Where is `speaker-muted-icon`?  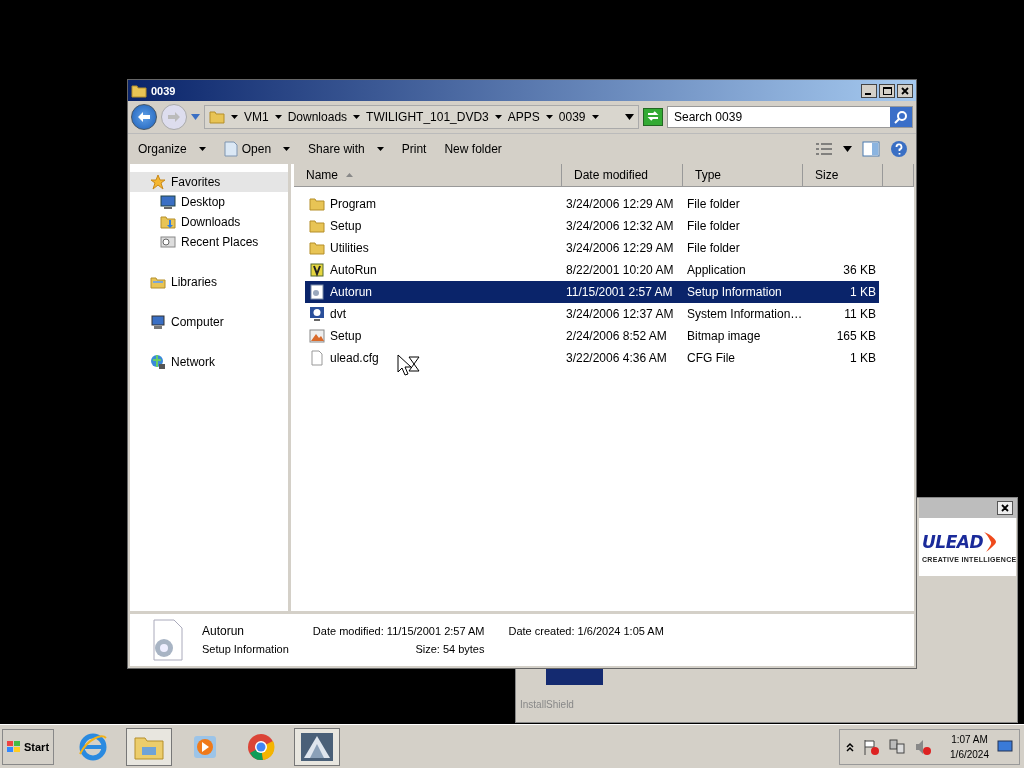 speaker-muted-icon is located at coordinates (923, 747).